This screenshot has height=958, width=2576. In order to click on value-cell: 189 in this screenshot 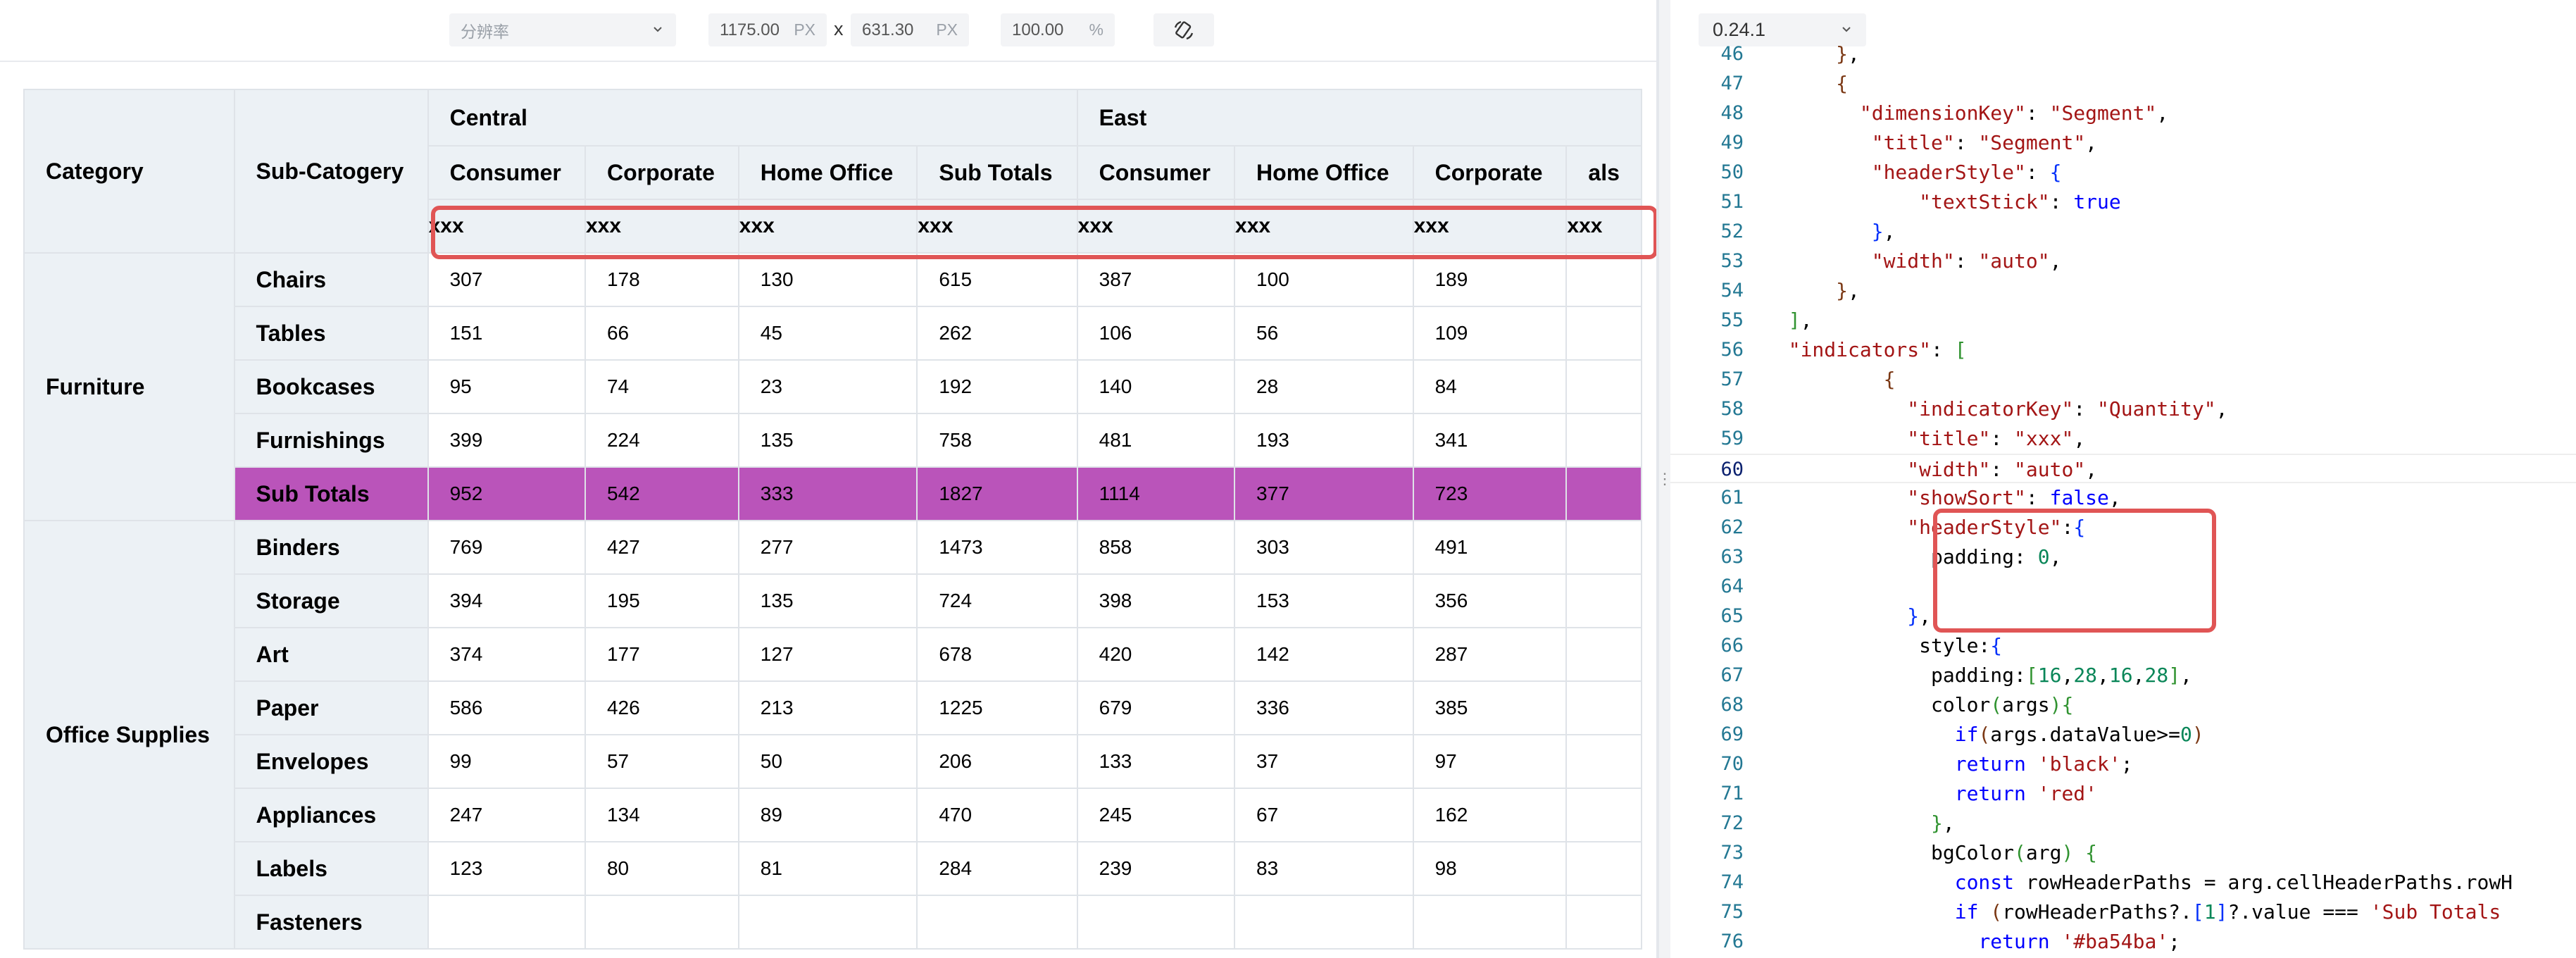, I will do `click(1490, 279)`.